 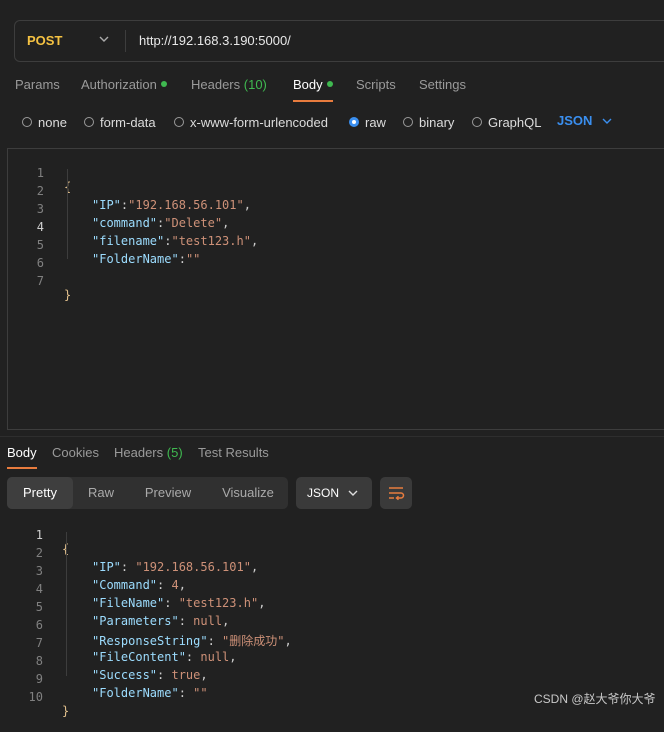 I want to click on tab-body: Body, so click(x=313, y=84).